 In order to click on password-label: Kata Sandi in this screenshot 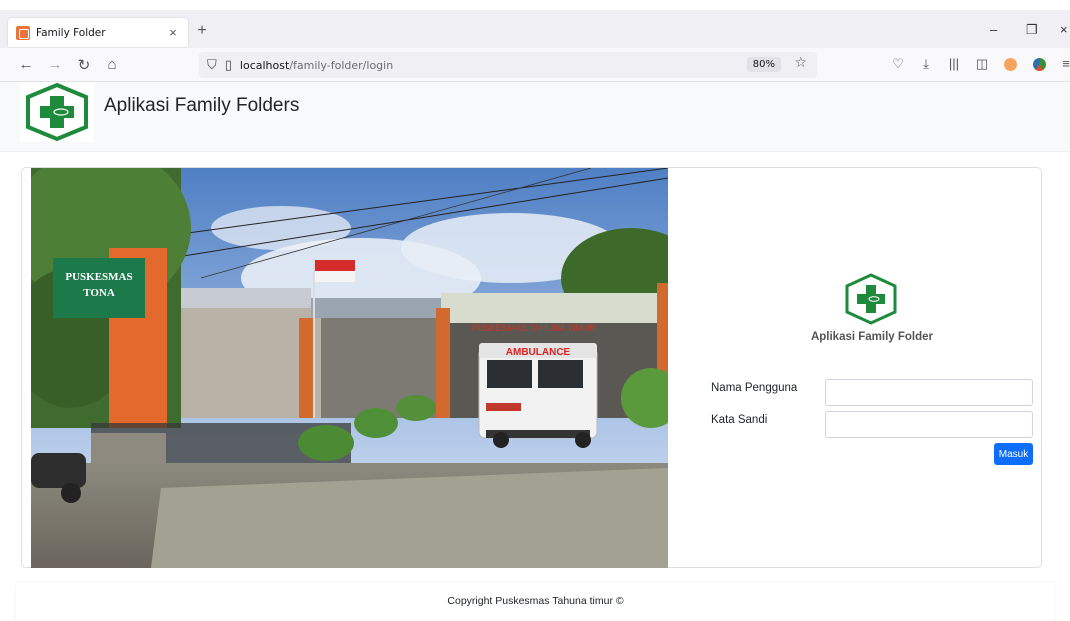, I will do `click(739, 420)`.